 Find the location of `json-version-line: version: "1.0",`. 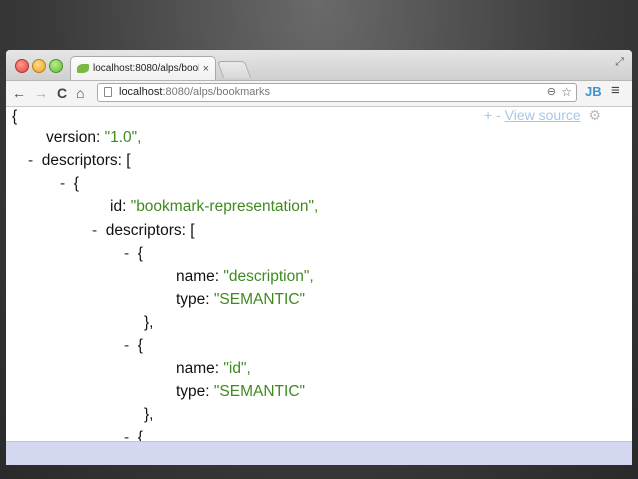

json-version-line: version: "1.0", is located at coordinates (93, 138).